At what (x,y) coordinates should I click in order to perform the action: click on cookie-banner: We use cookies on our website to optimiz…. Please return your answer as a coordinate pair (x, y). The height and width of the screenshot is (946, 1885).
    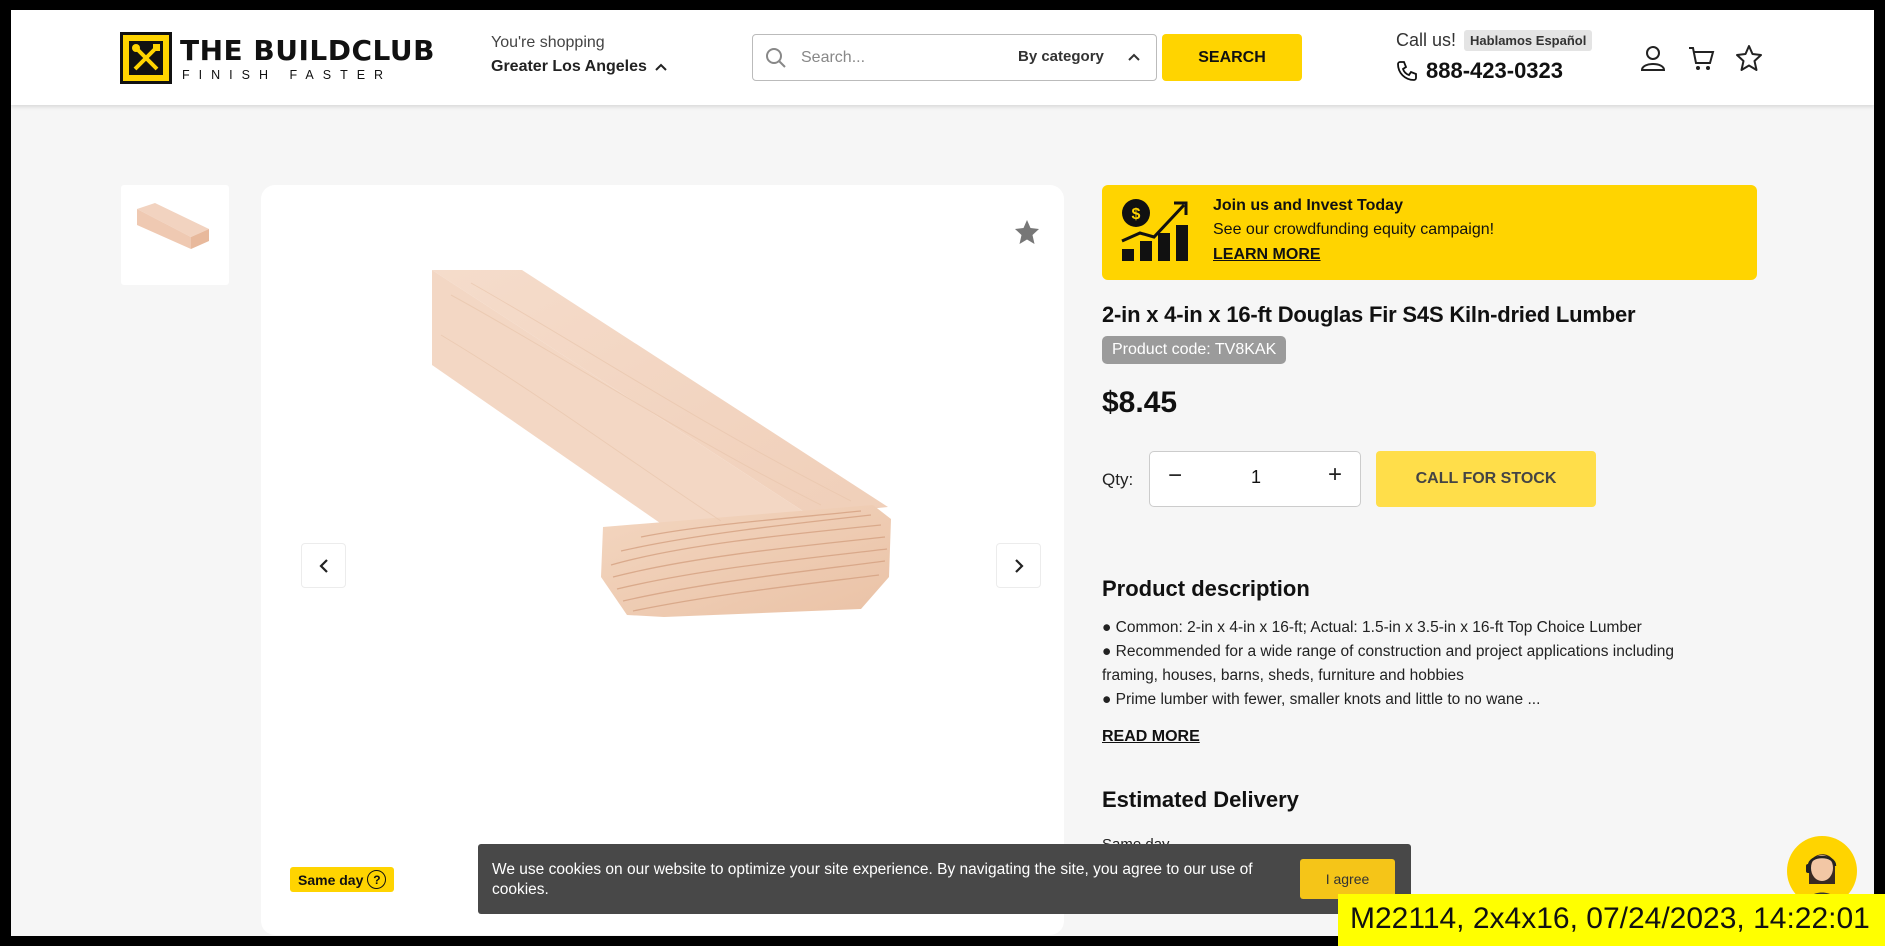
    Looking at the image, I should click on (944, 879).